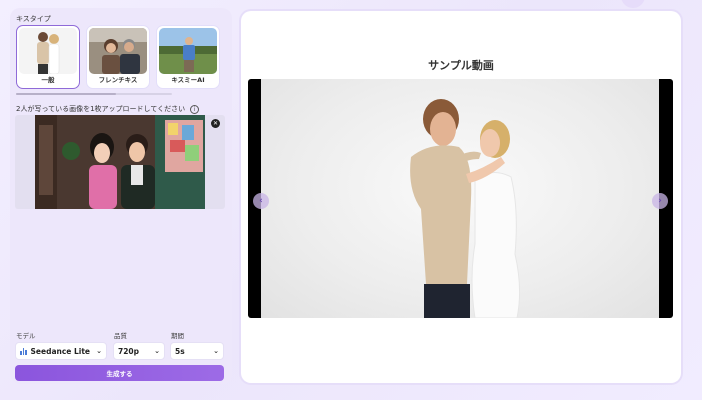 This screenshot has height=400, width=702. What do you see at coordinates (26, 336) in the screenshot?
I see `model-label: モデル` at bounding box center [26, 336].